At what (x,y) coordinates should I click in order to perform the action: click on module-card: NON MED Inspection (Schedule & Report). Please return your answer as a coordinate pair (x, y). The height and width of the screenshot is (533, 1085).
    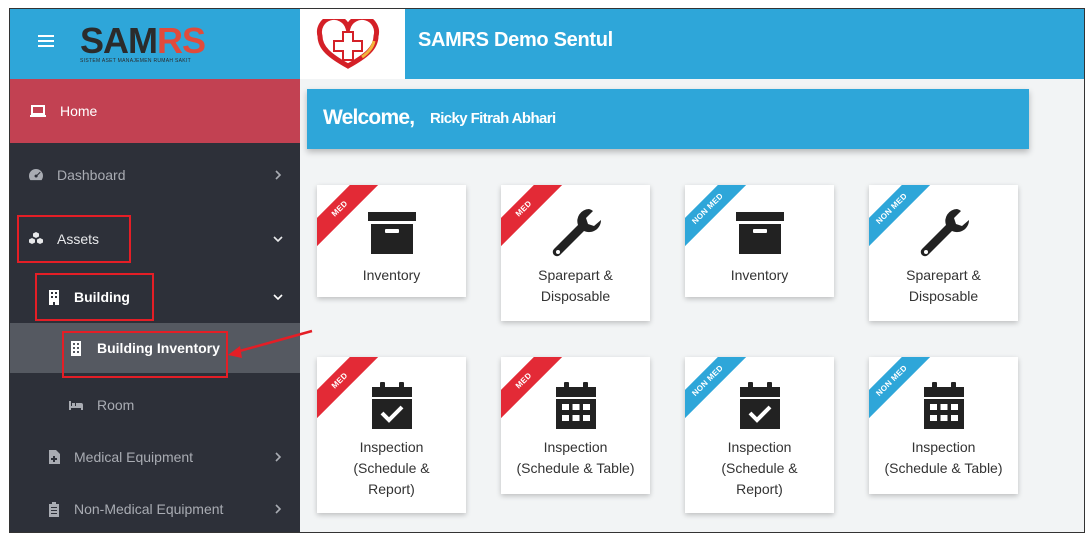
    Looking at the image, I should click on (759, 435).